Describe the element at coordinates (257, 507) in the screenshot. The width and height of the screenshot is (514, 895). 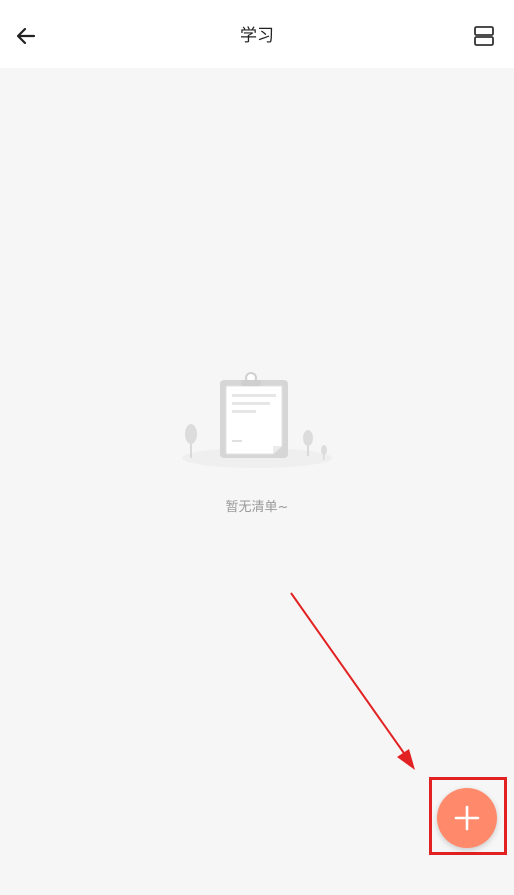
I see `empty-state-message: 暂无清单~` at that location.